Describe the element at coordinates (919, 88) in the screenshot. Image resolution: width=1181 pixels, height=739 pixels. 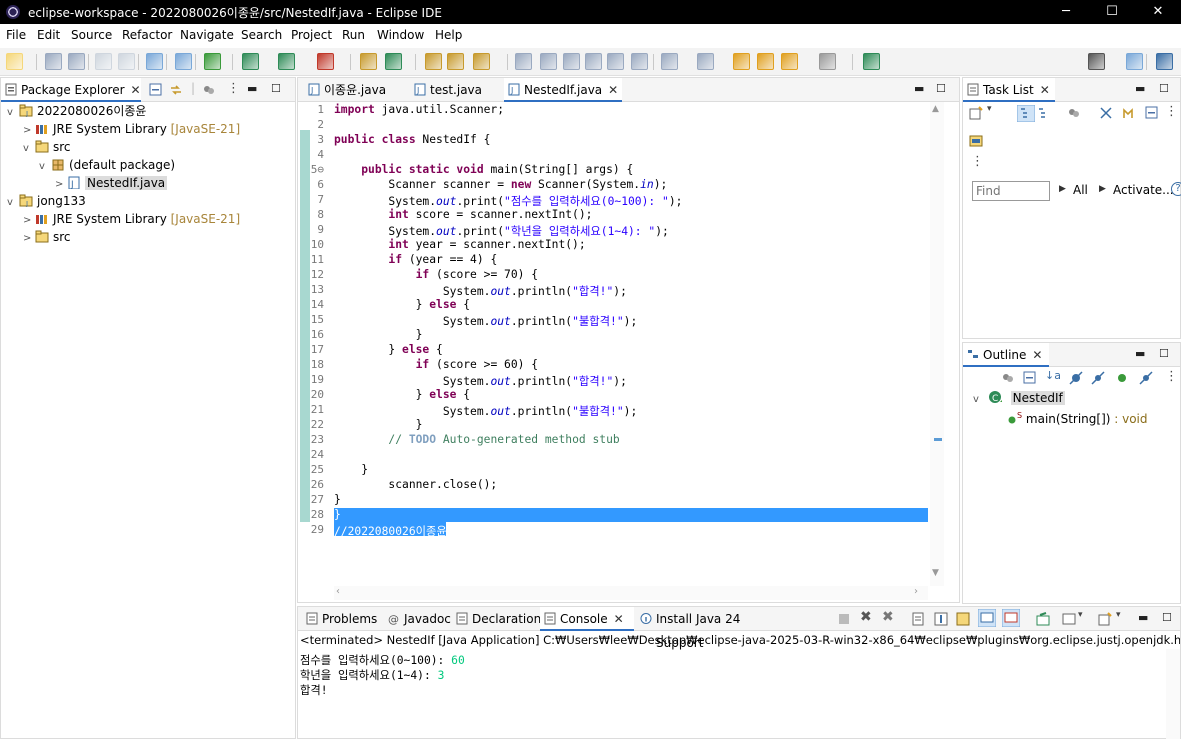
I see `minimize-editor-button: ▬` at that location.